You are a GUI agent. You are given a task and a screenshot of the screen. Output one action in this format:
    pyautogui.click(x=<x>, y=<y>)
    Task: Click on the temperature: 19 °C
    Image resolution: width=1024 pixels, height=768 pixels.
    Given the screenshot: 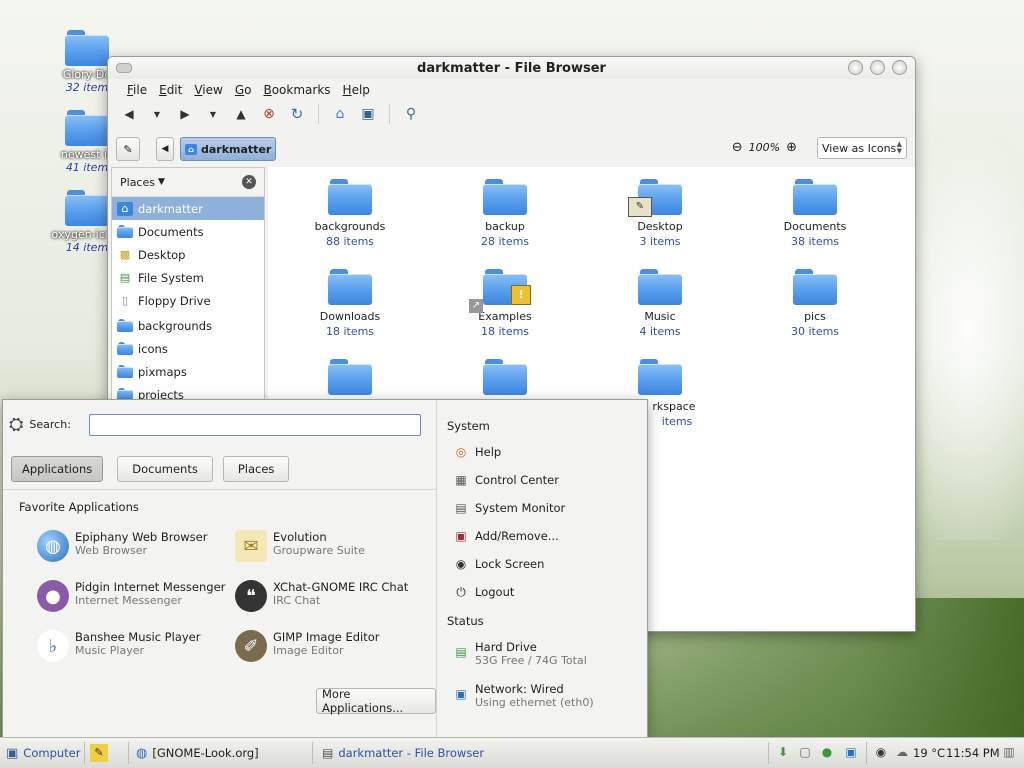 What is the action you would take?
    pyautogui.click(x=929, y=753)
    